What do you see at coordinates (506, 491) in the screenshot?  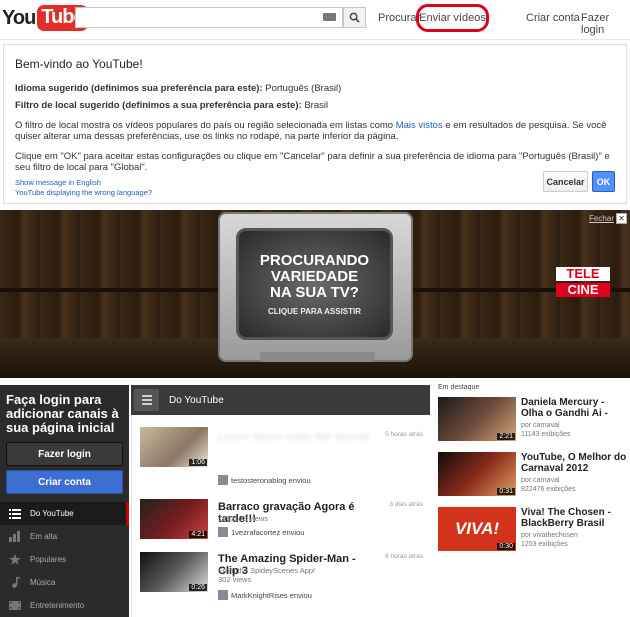 I see `video-duration: 0:31` at bounding box center [506, 491].